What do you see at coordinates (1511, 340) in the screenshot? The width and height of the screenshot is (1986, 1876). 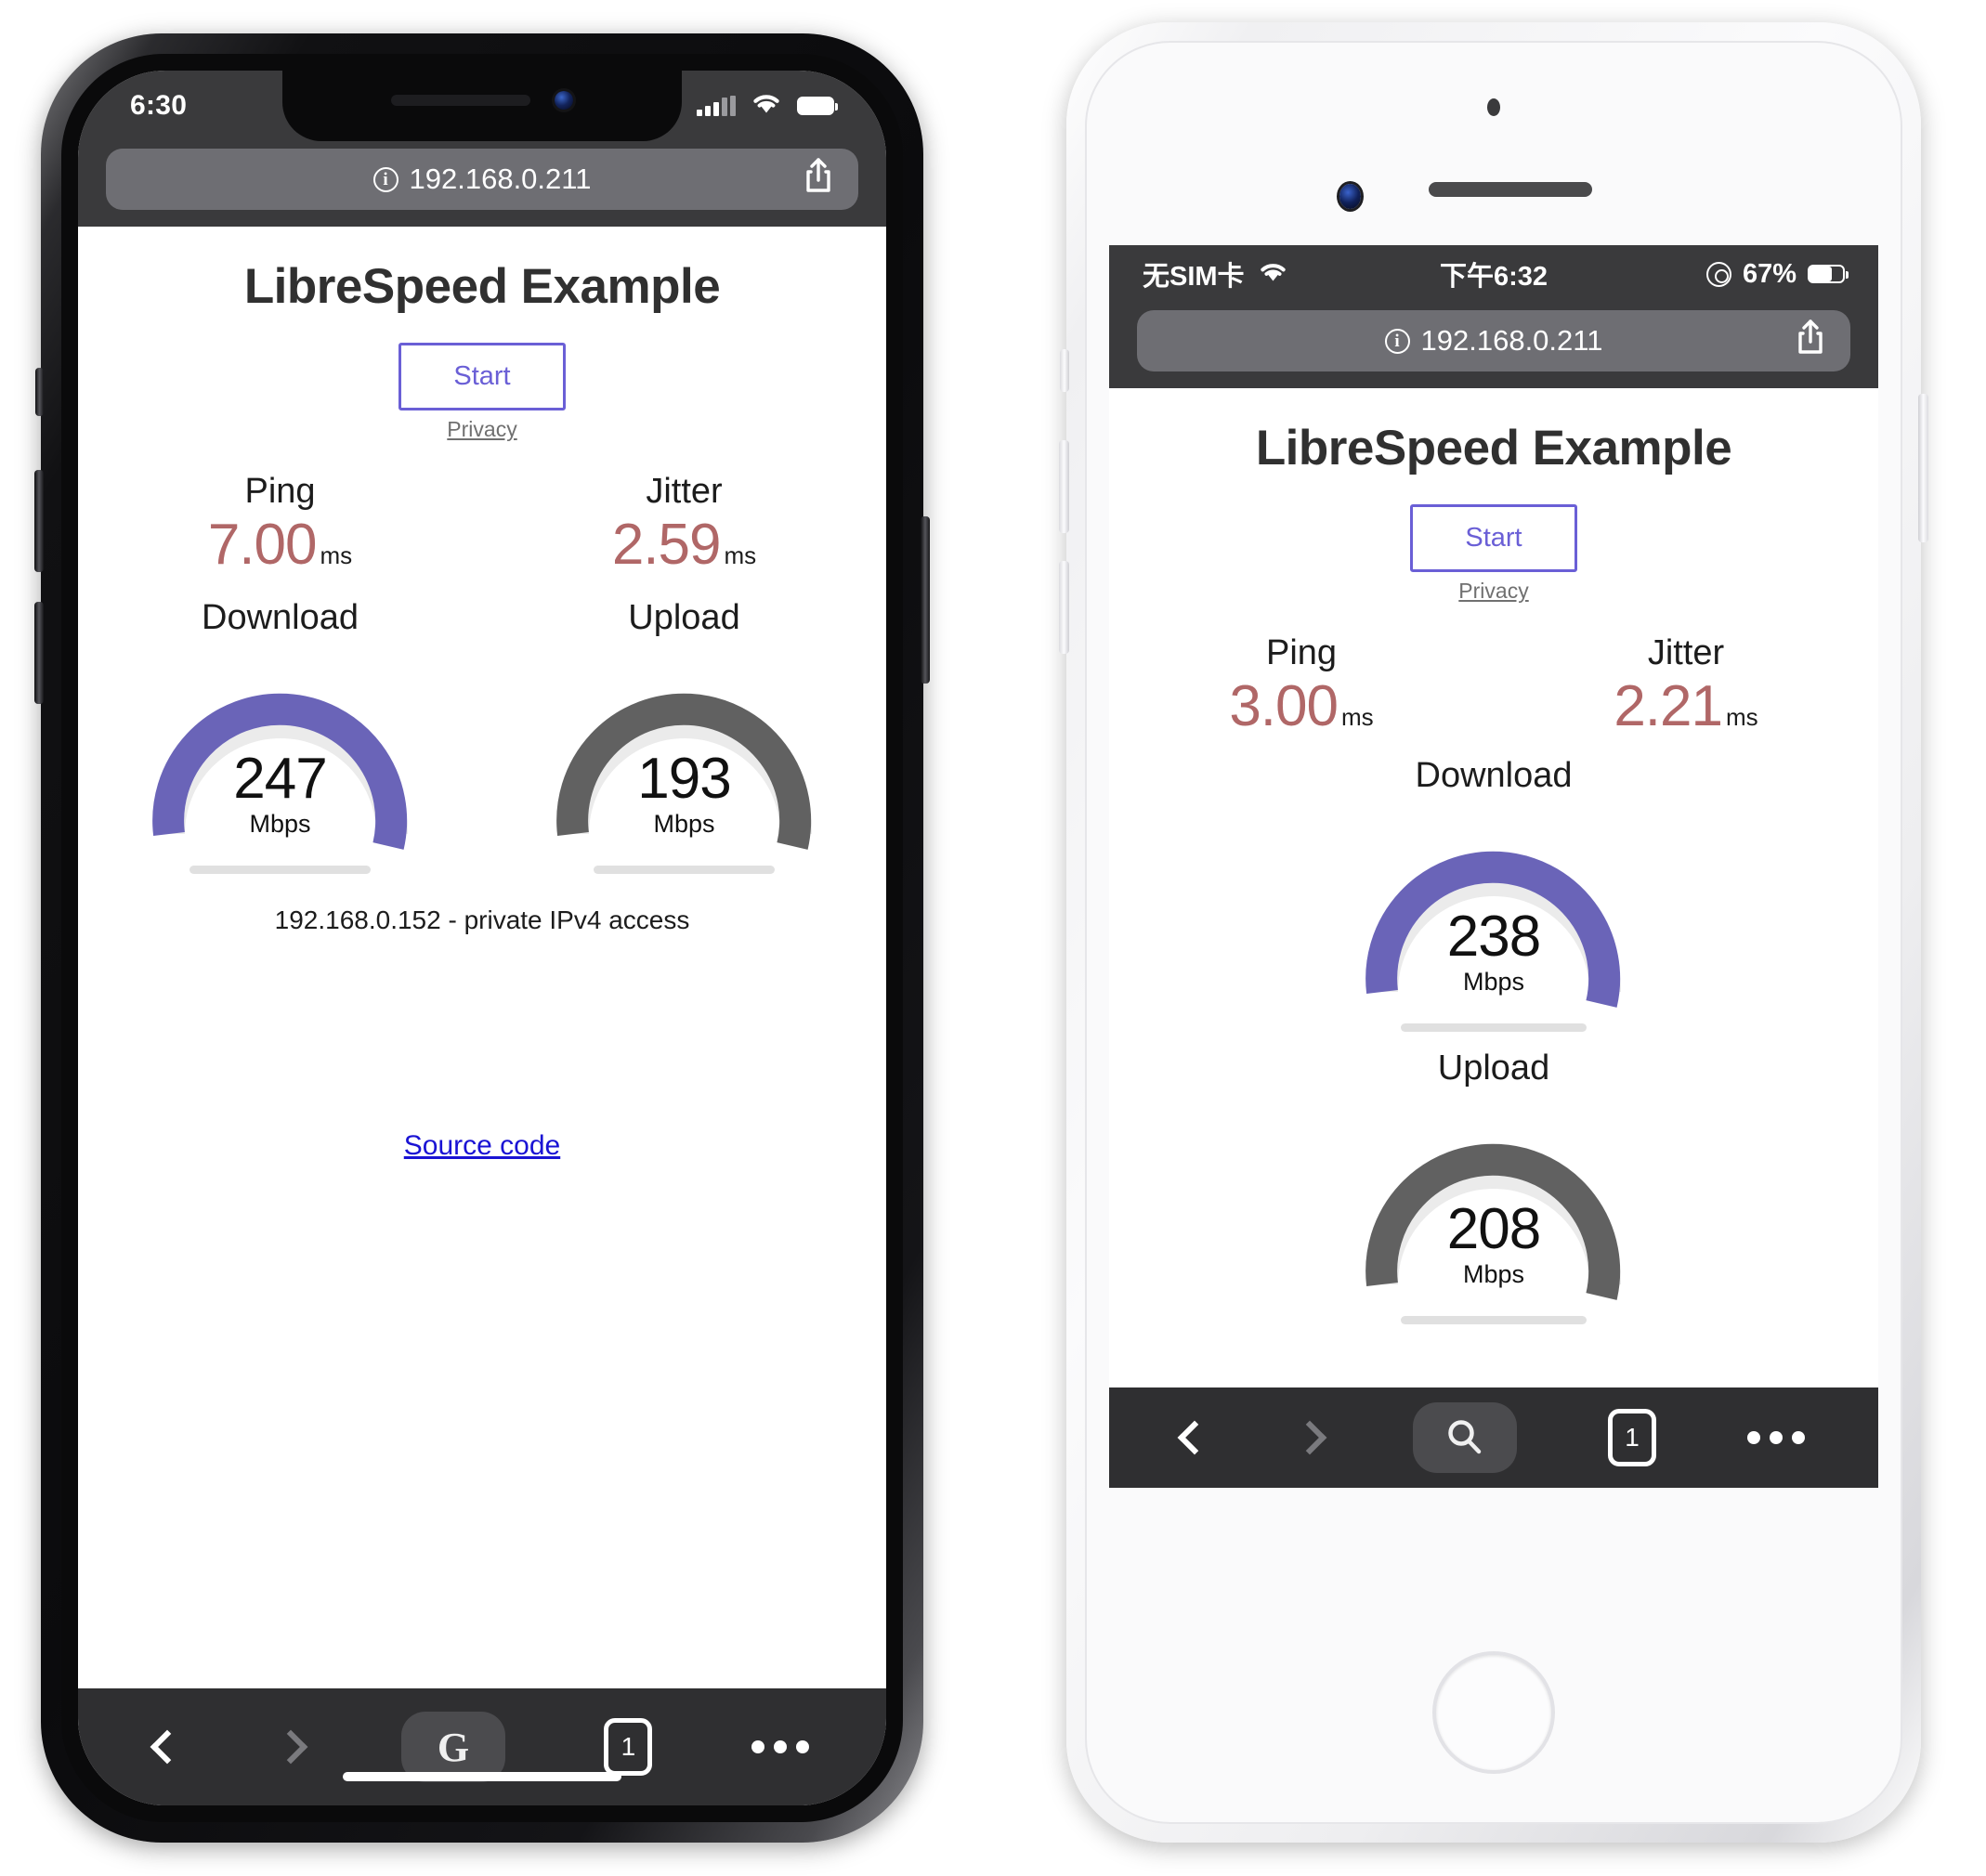 I see `url-text-right: 192.168.0.211` at bounding box center [1511, 340].